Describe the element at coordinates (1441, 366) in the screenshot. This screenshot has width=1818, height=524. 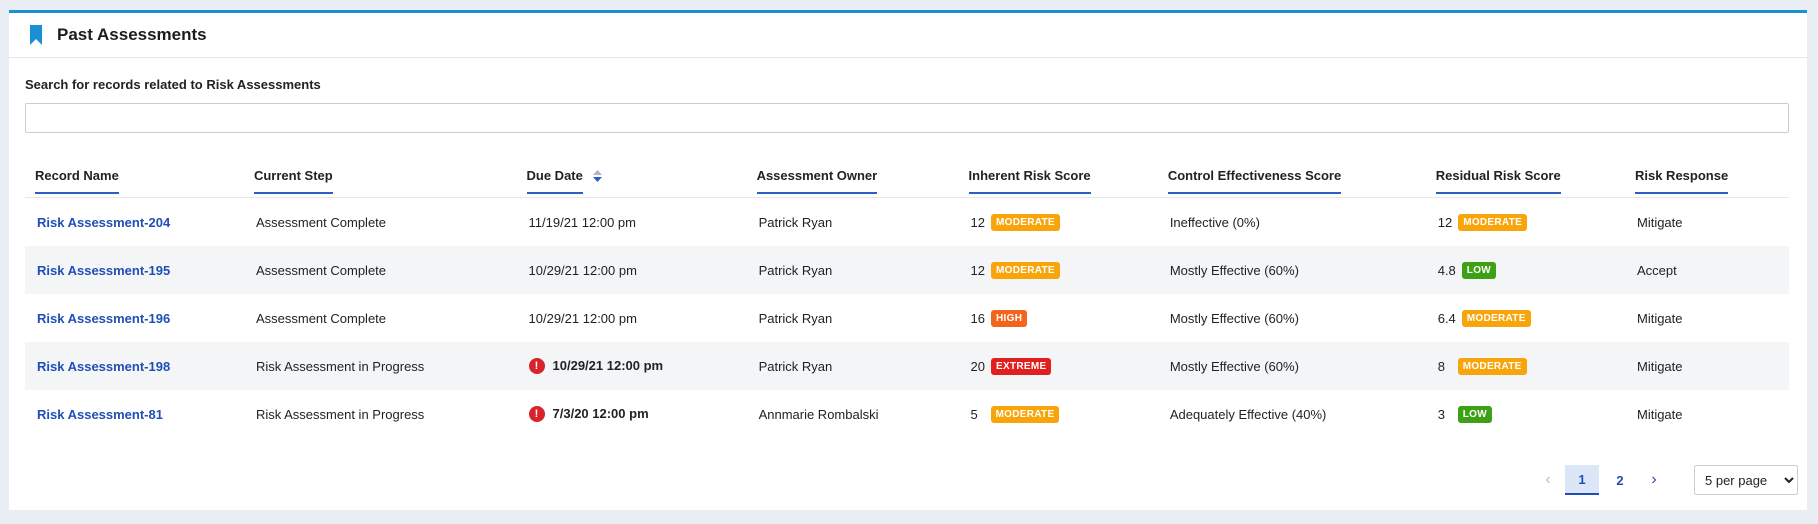
I see `residual-score: 8` at that location.